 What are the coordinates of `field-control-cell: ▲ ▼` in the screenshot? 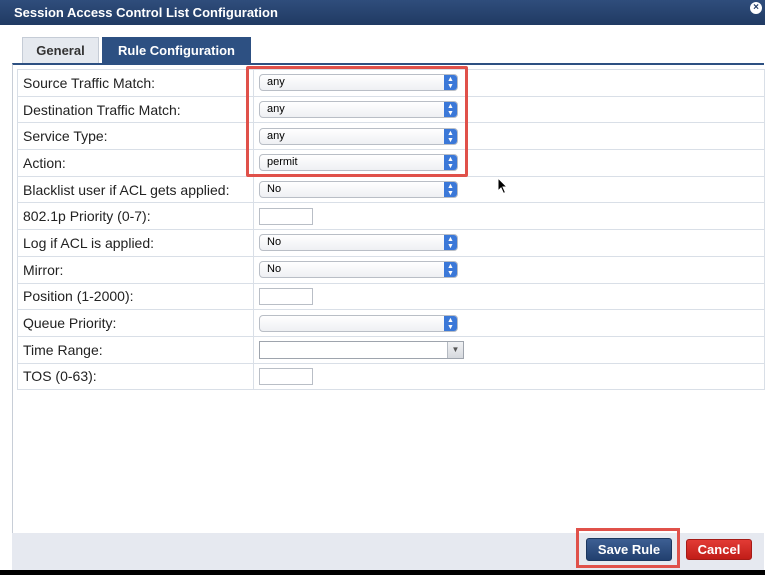 It's located at (509, 323).